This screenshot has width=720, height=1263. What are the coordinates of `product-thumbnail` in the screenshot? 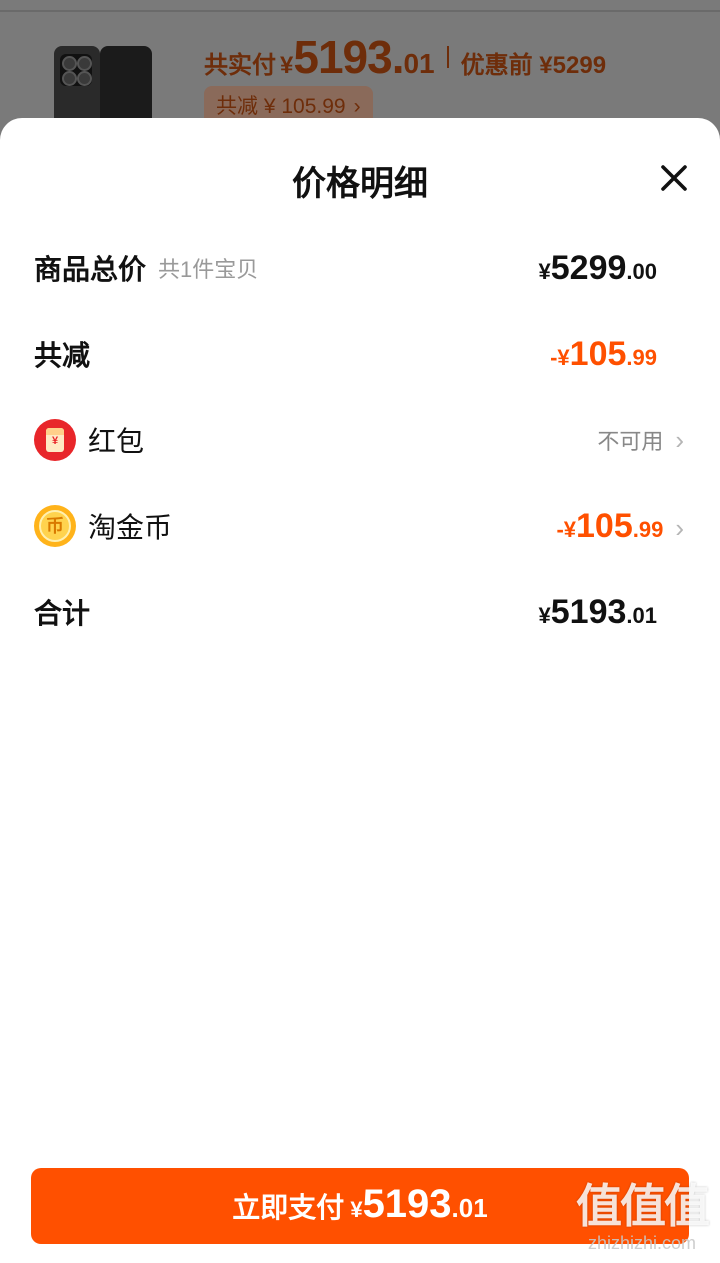 It's located at (105, 86).